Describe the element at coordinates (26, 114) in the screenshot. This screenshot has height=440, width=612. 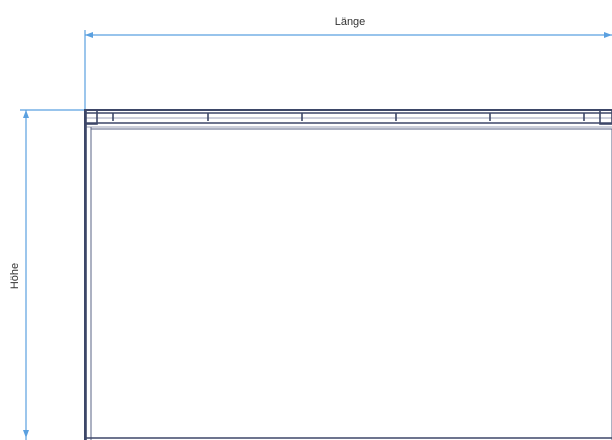
I see `height-arrow-top` at that location.